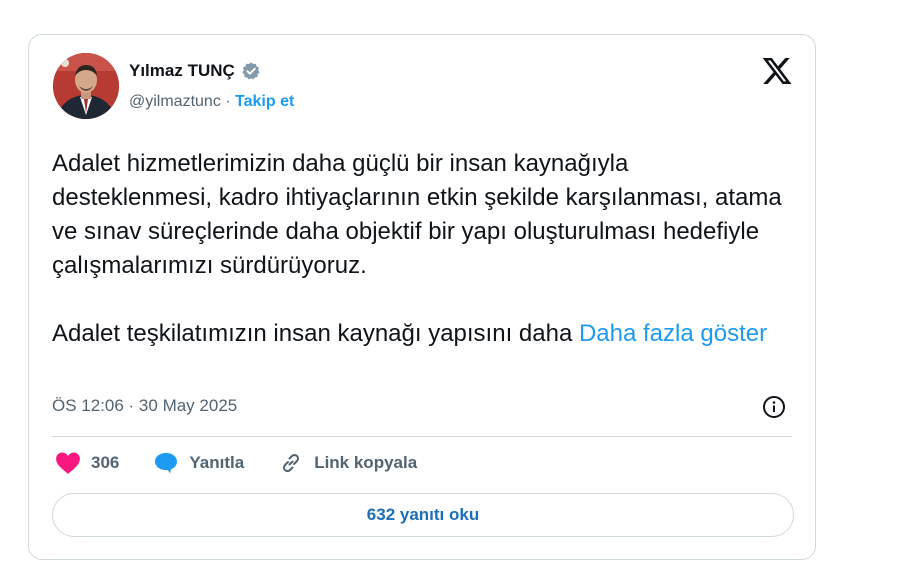 The width and height of the screenshot is (900, 566). Describe the element at coordinates (68, 463) in the screenshot. I see `heart-icon` at that location.